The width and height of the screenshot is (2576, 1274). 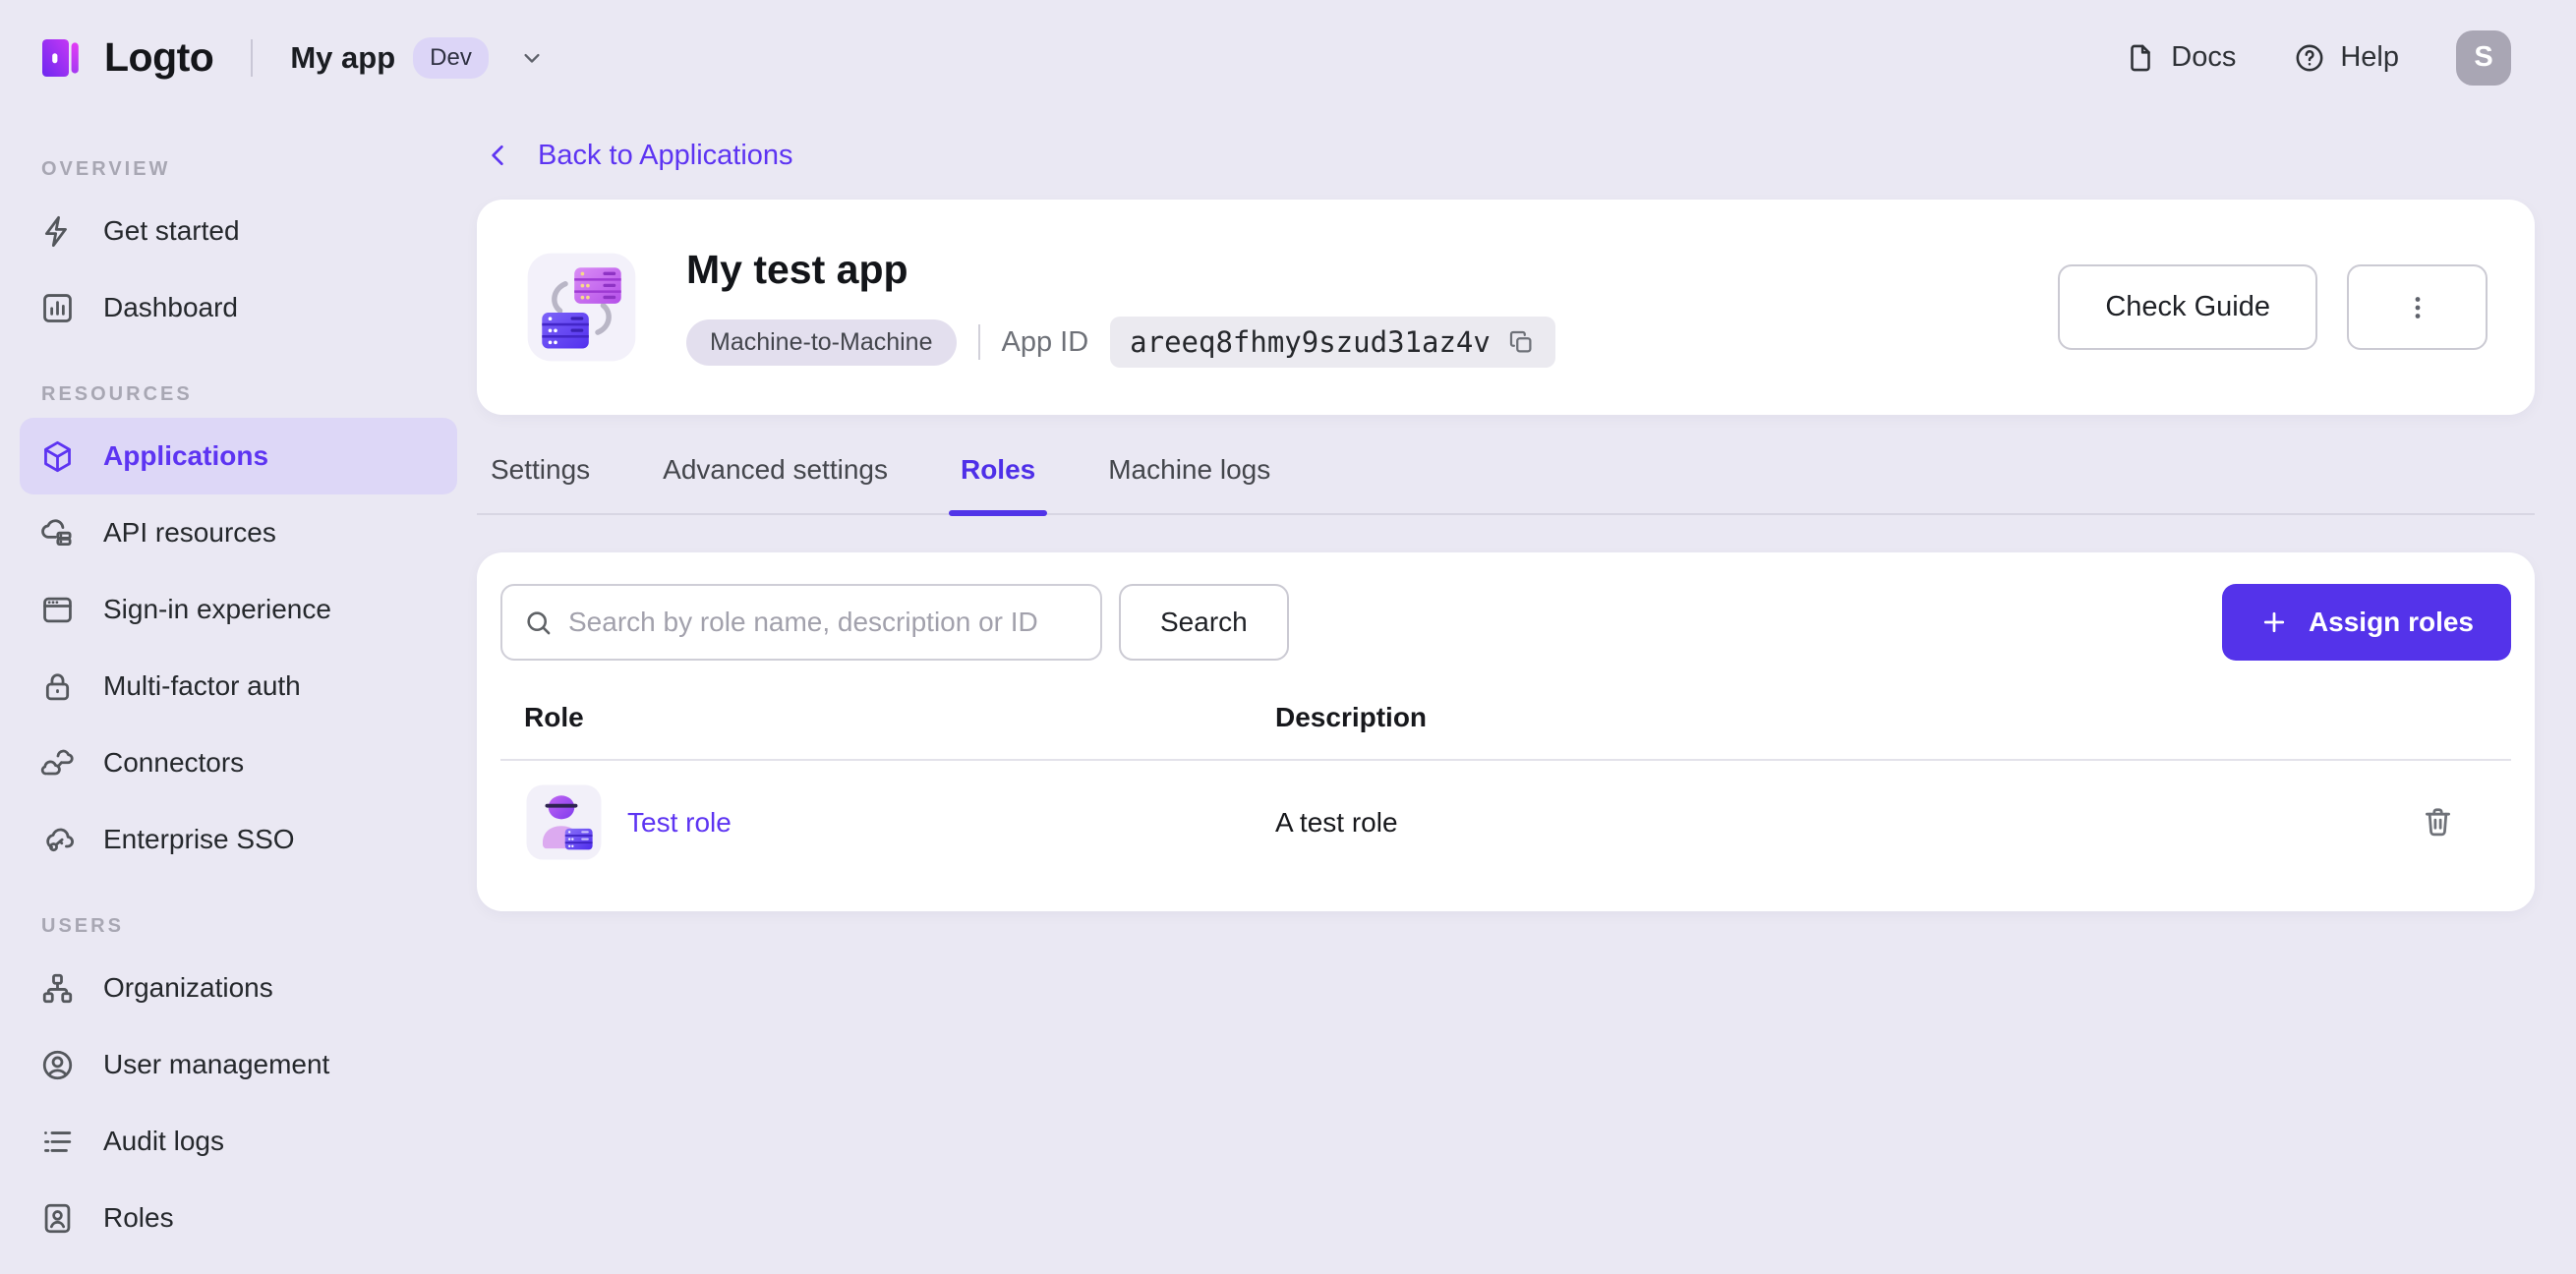 I want to click on help-label: Help, so click(x=2369, y=57).